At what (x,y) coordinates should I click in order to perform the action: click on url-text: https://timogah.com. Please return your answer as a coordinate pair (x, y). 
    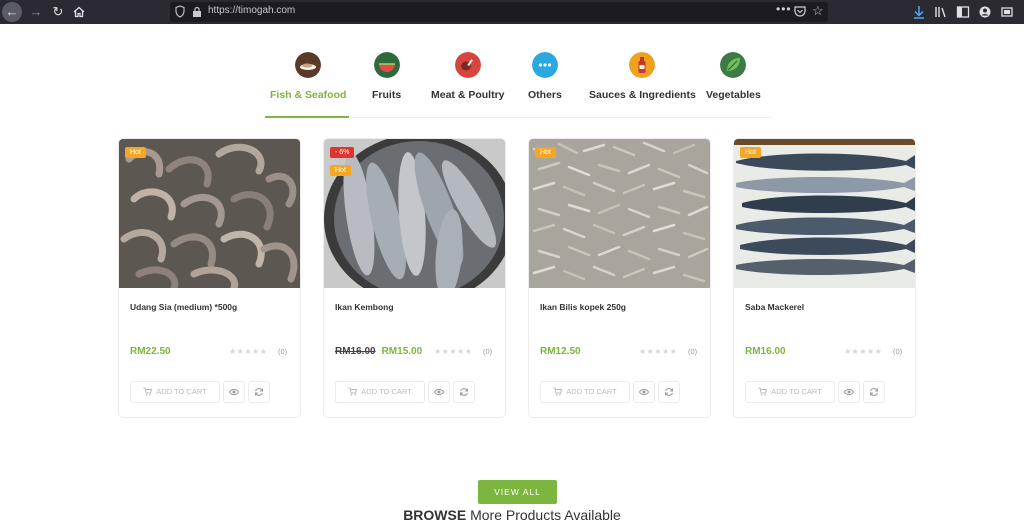
    Looking at the image, I should click on (251, 10).